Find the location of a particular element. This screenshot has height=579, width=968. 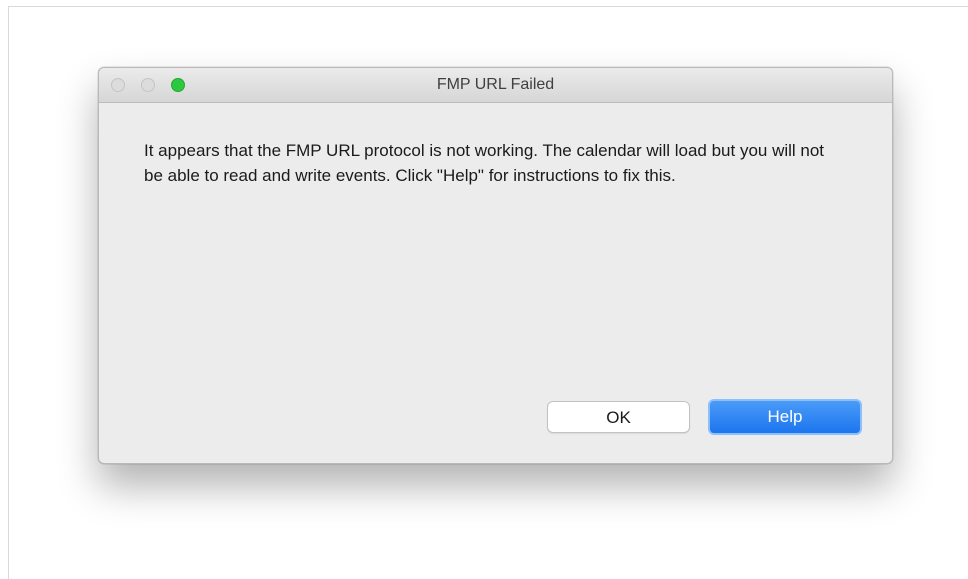

window-titlebar: FMP URL Failed is located at coordinates (495, 85).